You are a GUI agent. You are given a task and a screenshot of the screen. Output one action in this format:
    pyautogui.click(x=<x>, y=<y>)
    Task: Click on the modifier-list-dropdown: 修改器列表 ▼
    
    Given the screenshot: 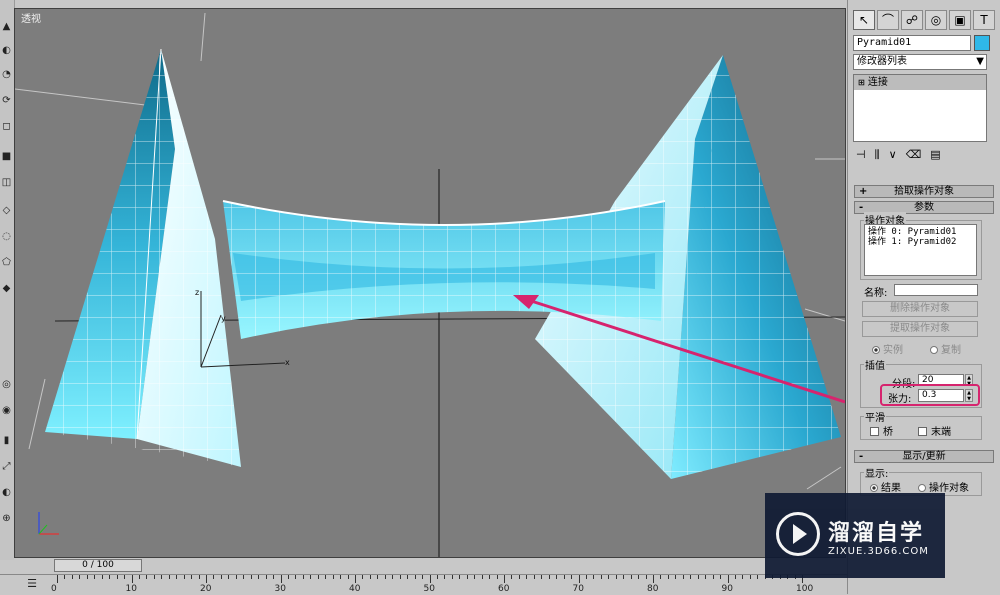 What is the action you would take?
    pyautogui.click(x=920, y=62)
    